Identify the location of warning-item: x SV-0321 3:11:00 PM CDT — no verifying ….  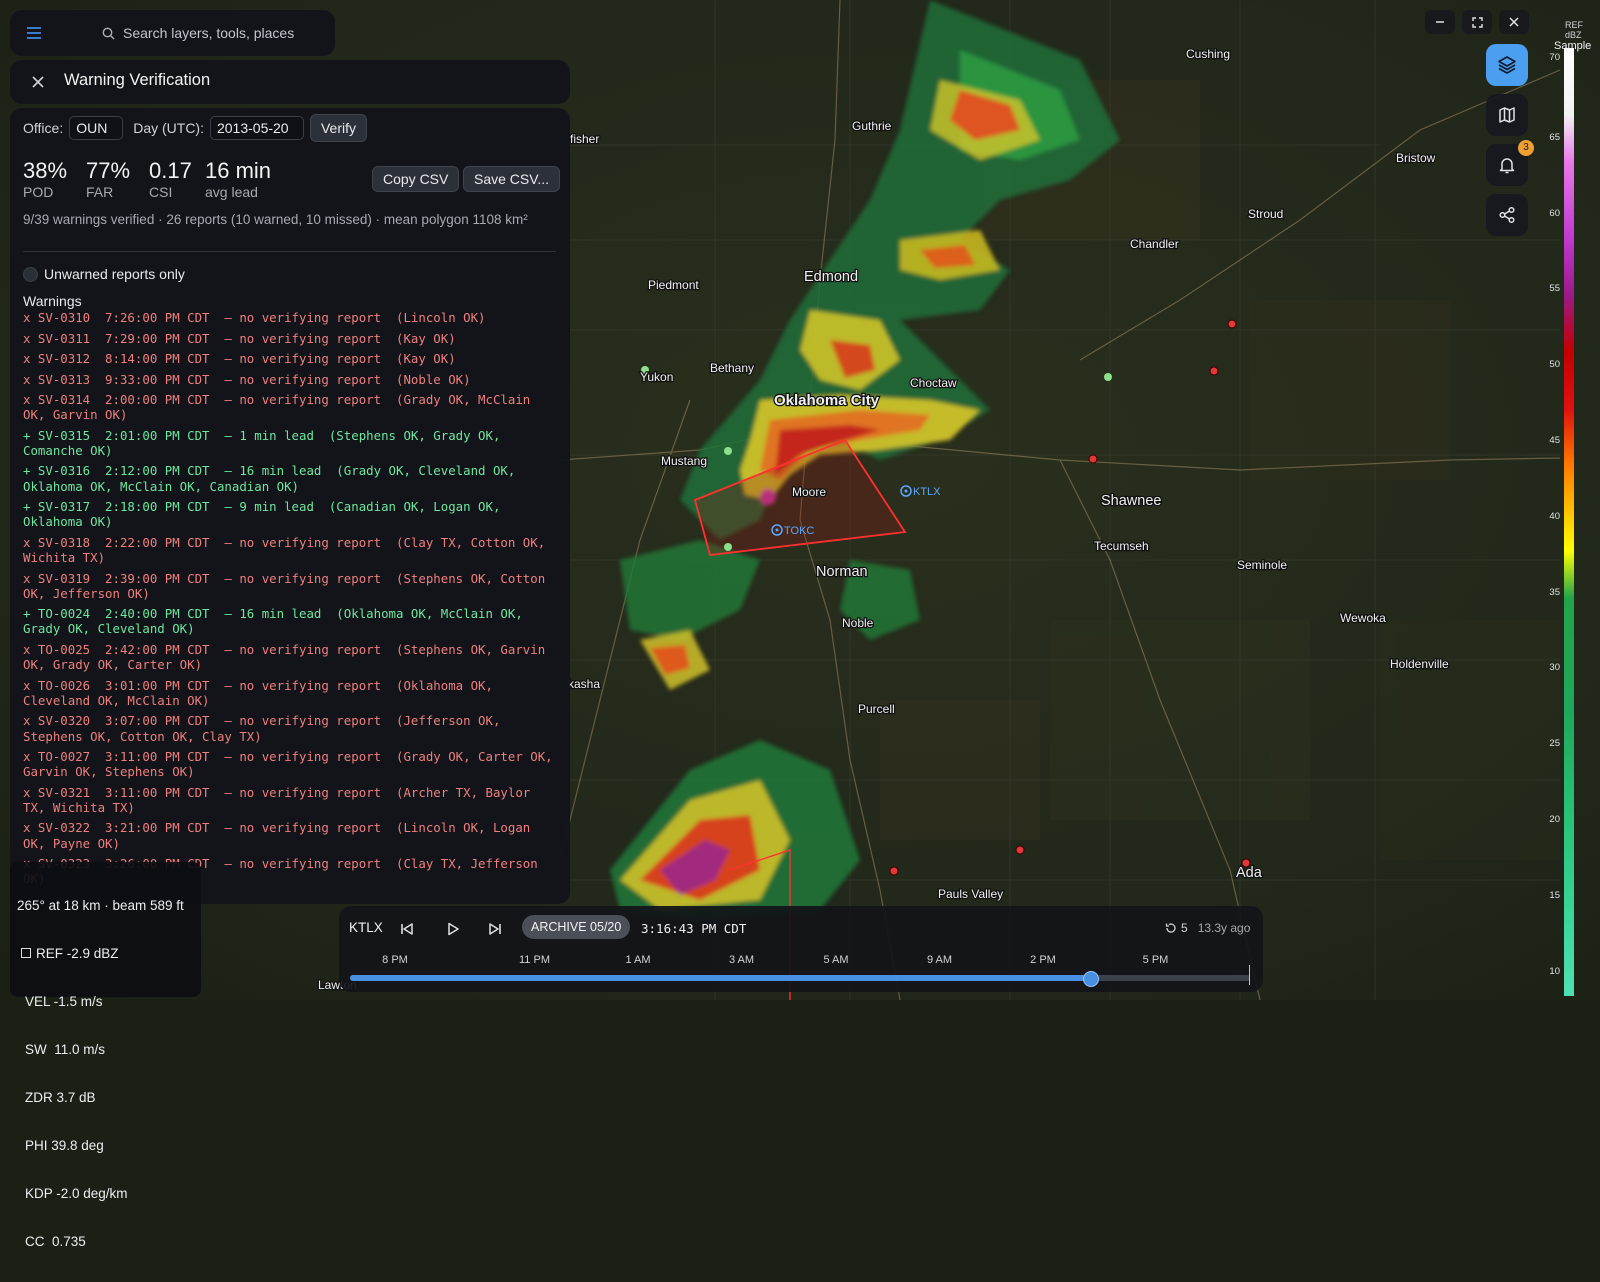
(289, 800).